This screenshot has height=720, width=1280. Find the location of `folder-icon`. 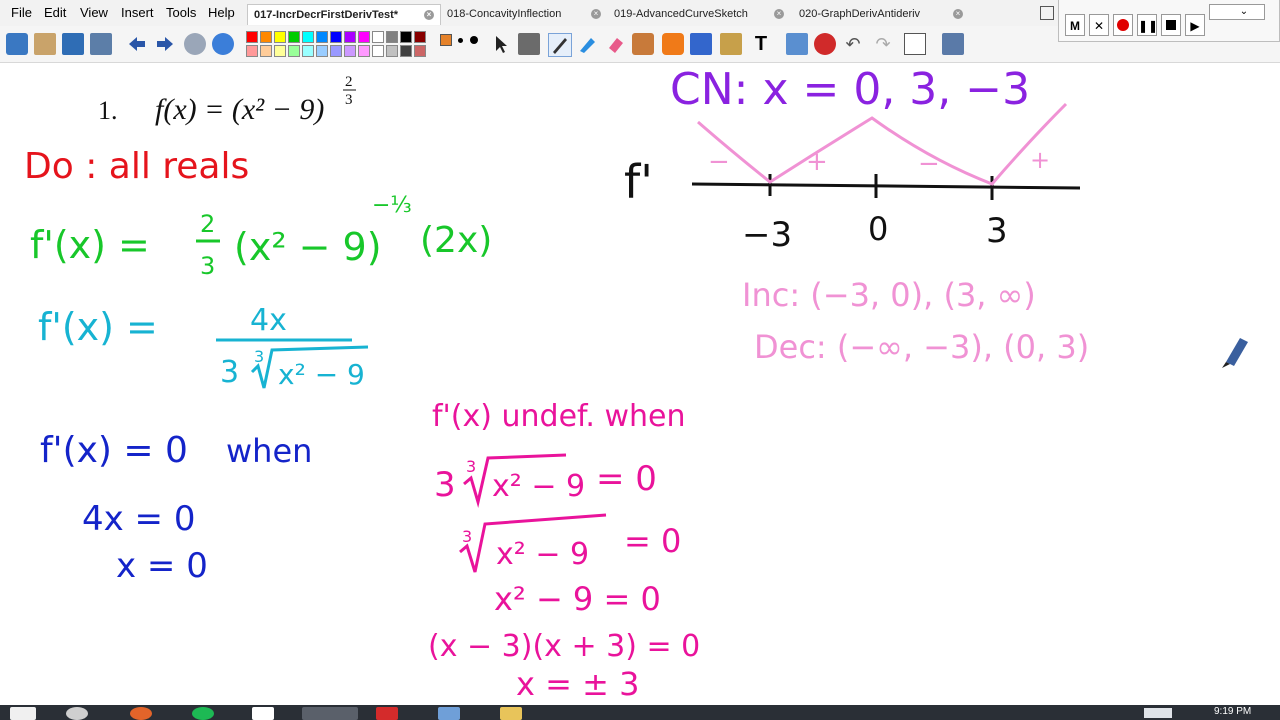

folder-icon is located at coordinates (511, 713).